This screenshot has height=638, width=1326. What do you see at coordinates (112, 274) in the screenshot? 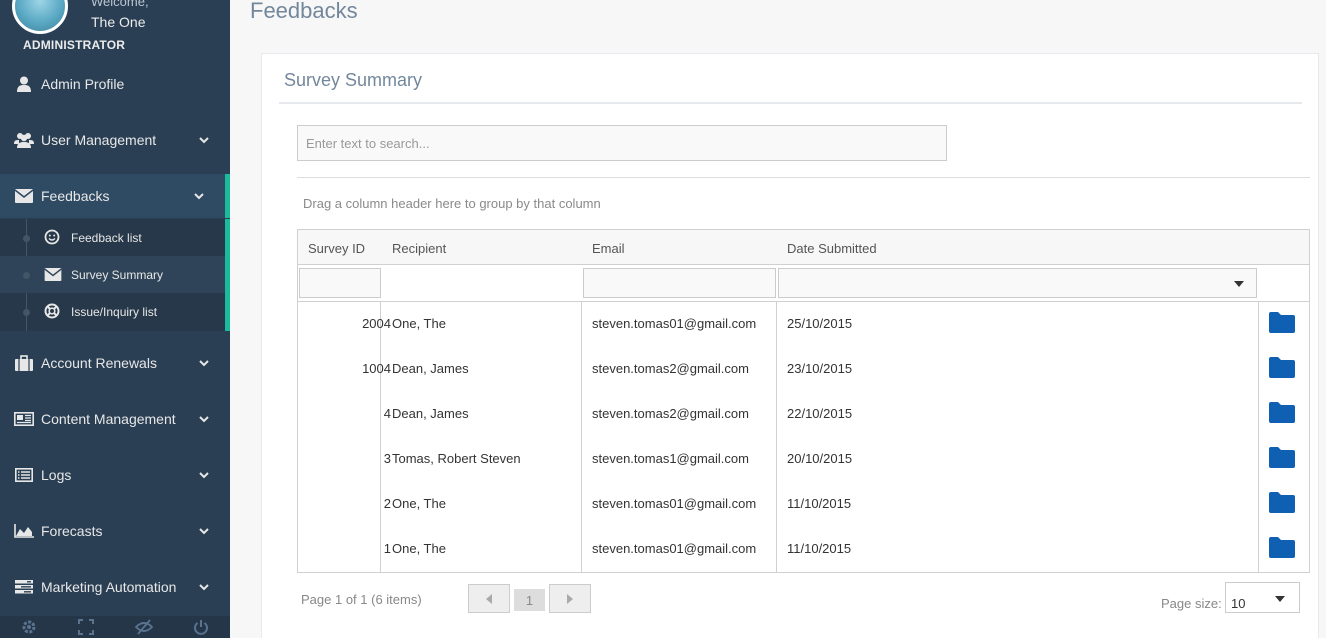
I see `submenu-item-survey-summary: Survey Summary` at bounding box center [112, 274].